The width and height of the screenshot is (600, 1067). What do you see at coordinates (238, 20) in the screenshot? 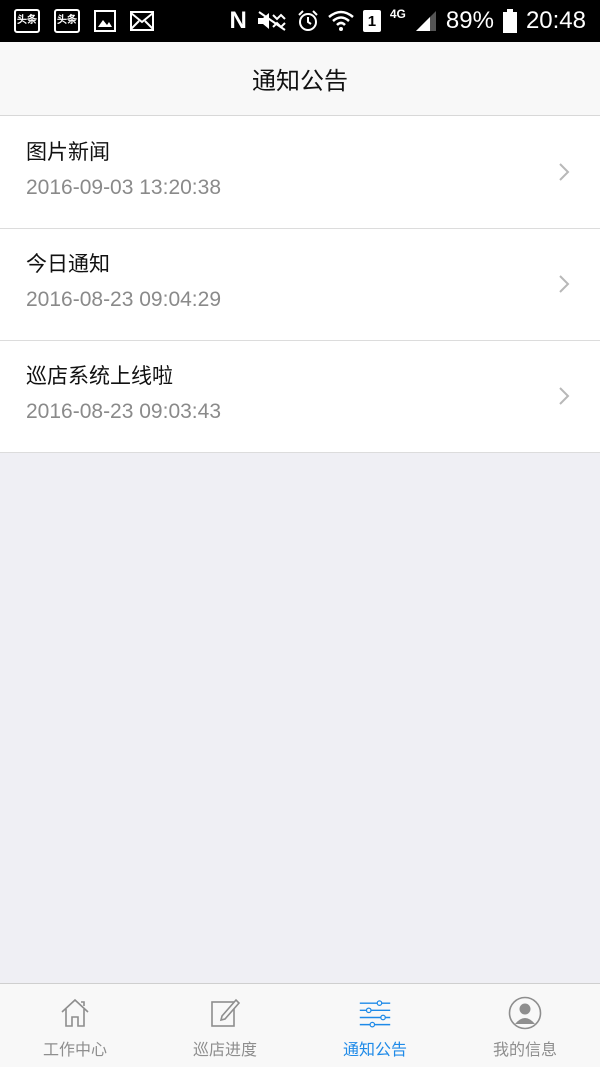
I see `nfc-icon: N` at bounding box center [238, 20].